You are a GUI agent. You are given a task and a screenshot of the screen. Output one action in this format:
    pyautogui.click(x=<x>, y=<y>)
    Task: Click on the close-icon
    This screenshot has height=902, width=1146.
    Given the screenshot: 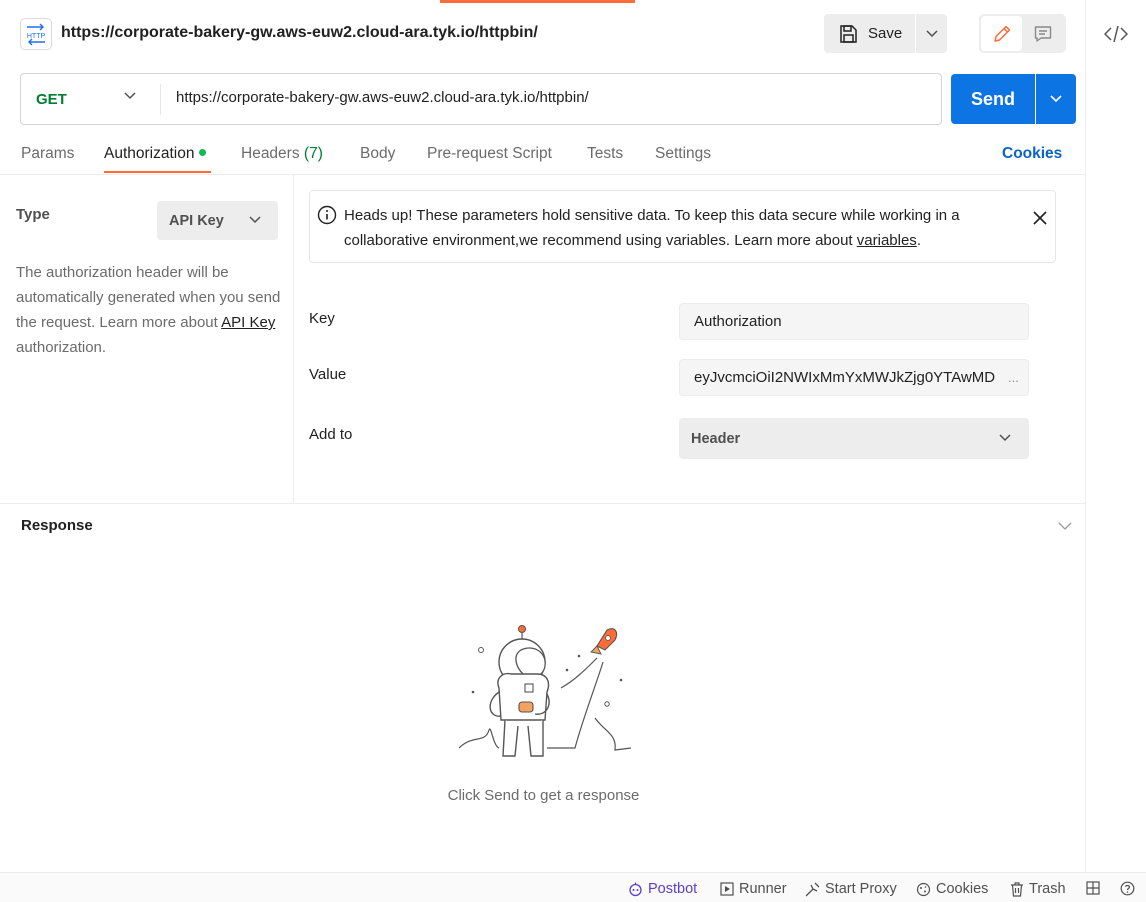 What is the action you would take?
    pyautogui.click(x=1040, y=218)
    